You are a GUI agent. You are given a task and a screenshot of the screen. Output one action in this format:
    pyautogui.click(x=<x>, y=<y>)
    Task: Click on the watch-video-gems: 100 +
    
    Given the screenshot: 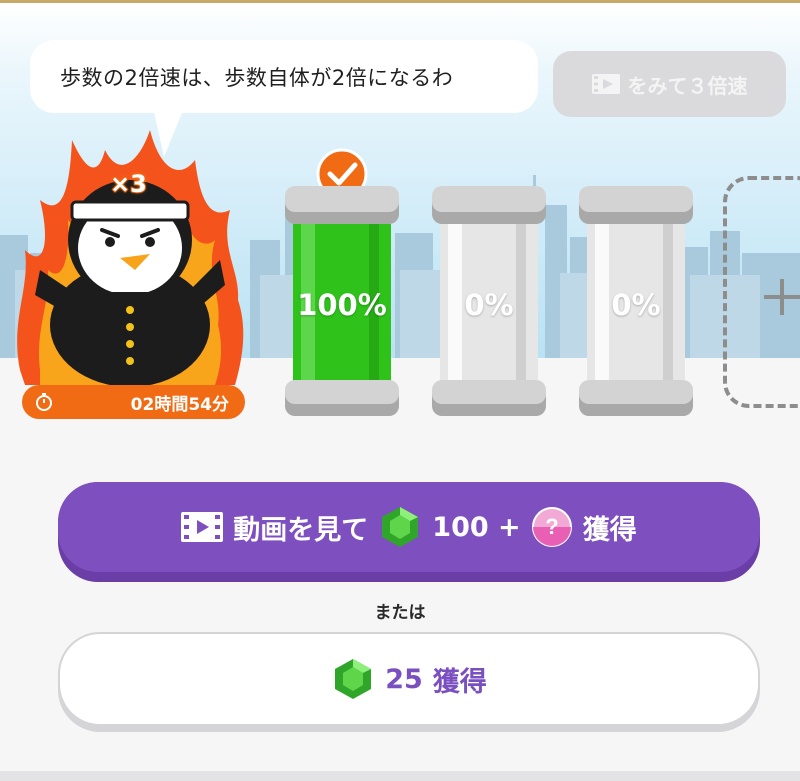 What is the action you would take?
    pyautogui.click(x=476, y=527)
    